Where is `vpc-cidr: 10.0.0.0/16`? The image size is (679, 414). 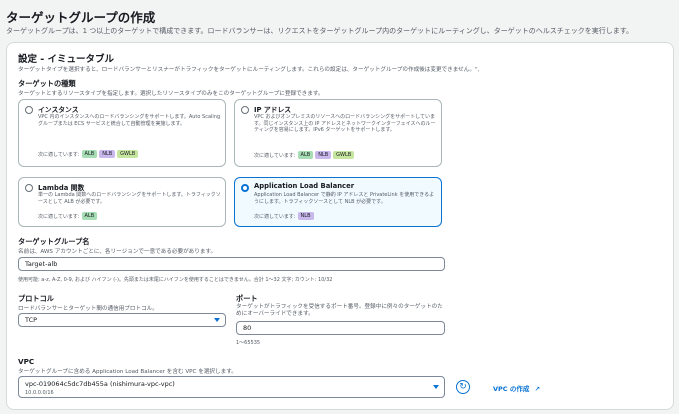 vpc-cidr: 10.0.0.0/16 is located at coordinates (39, 393).